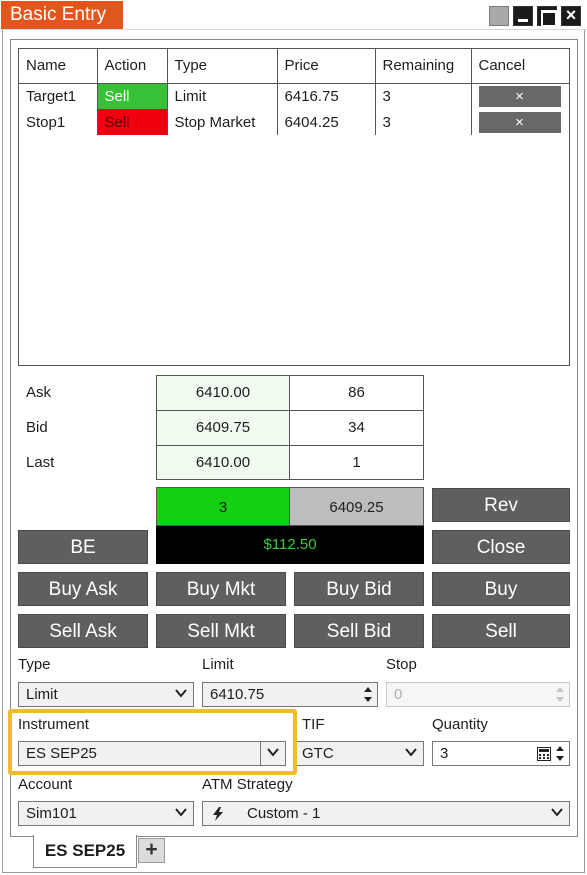  What do you see at coordinates (152, 742) in the screenshot?
I see `instrument-highlight-box` at bounding box center [152, 742].